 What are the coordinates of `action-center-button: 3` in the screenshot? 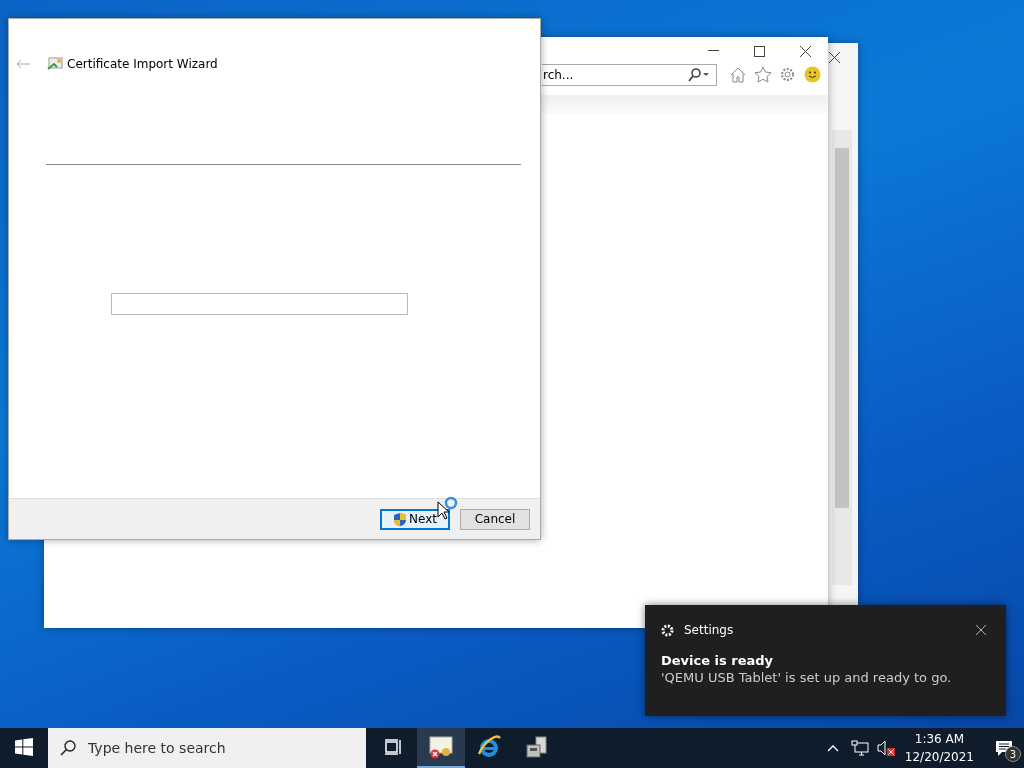 It's located at (1004, 748).